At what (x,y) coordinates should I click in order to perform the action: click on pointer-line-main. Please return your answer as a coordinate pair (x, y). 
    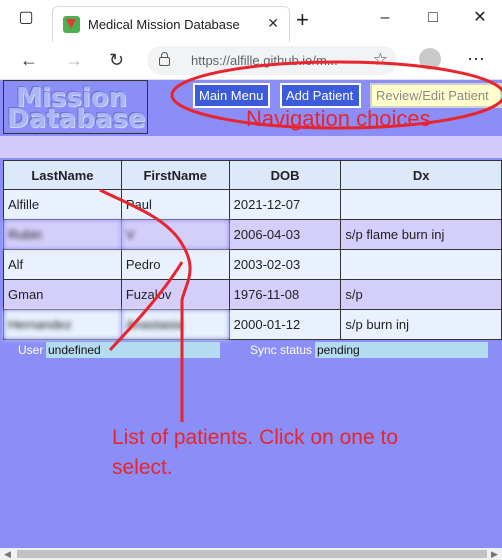
    Looking at the image, I should click on (145, 305).